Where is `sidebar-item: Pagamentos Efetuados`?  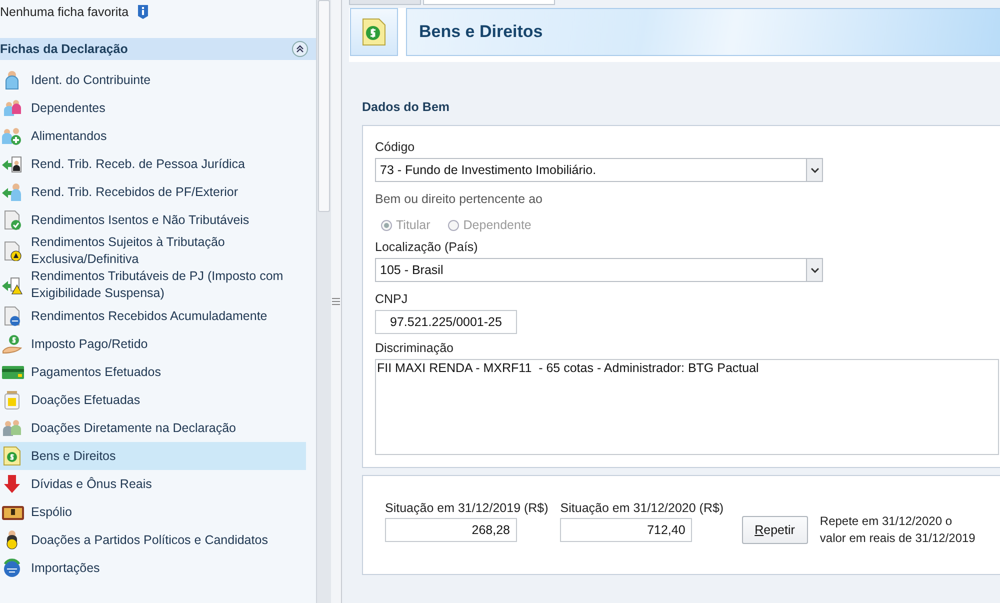 sidebar-item: Pagamentos Efetuados is located at coordinates (153, 372).